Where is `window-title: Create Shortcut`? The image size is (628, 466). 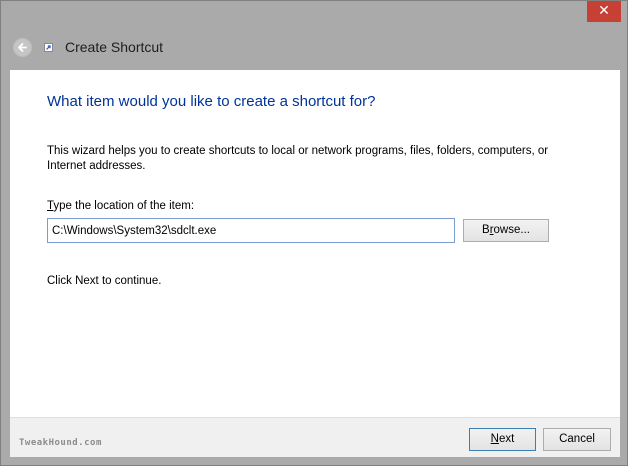 window-title: Create Shortcut is located at coordinates (114, 47).